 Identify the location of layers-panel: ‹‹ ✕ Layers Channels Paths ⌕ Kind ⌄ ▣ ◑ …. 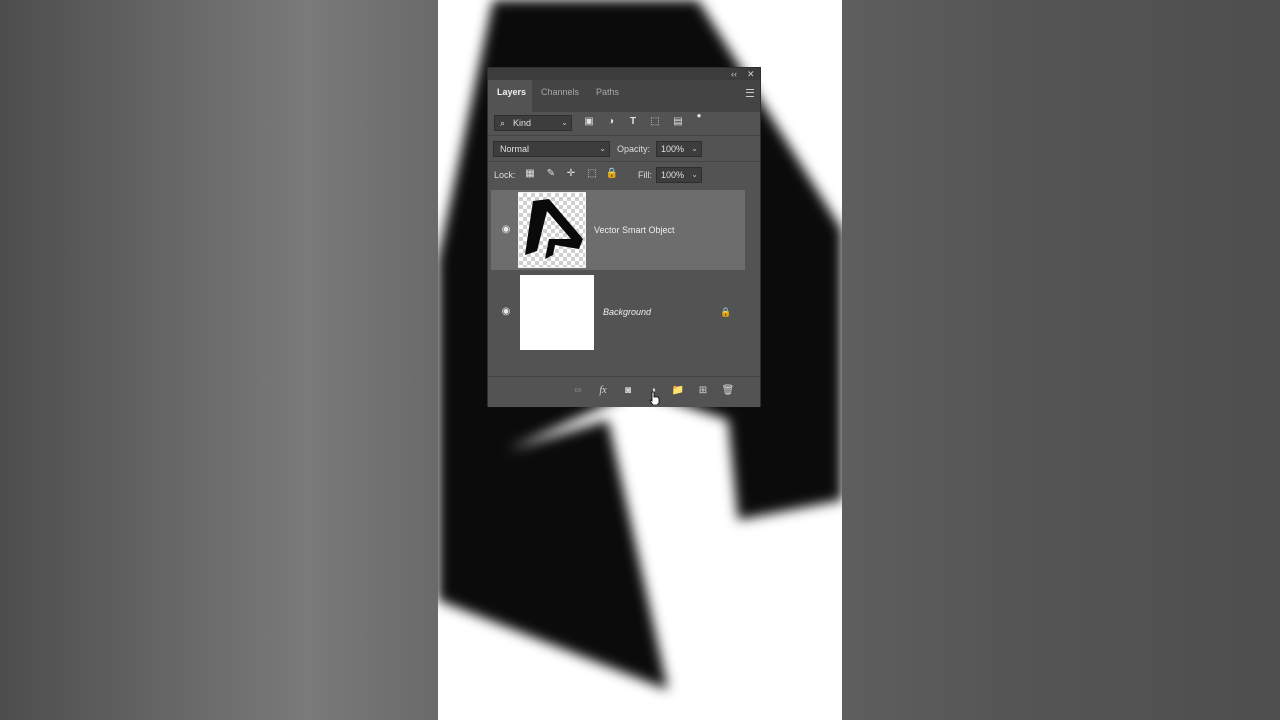
(624, 237).